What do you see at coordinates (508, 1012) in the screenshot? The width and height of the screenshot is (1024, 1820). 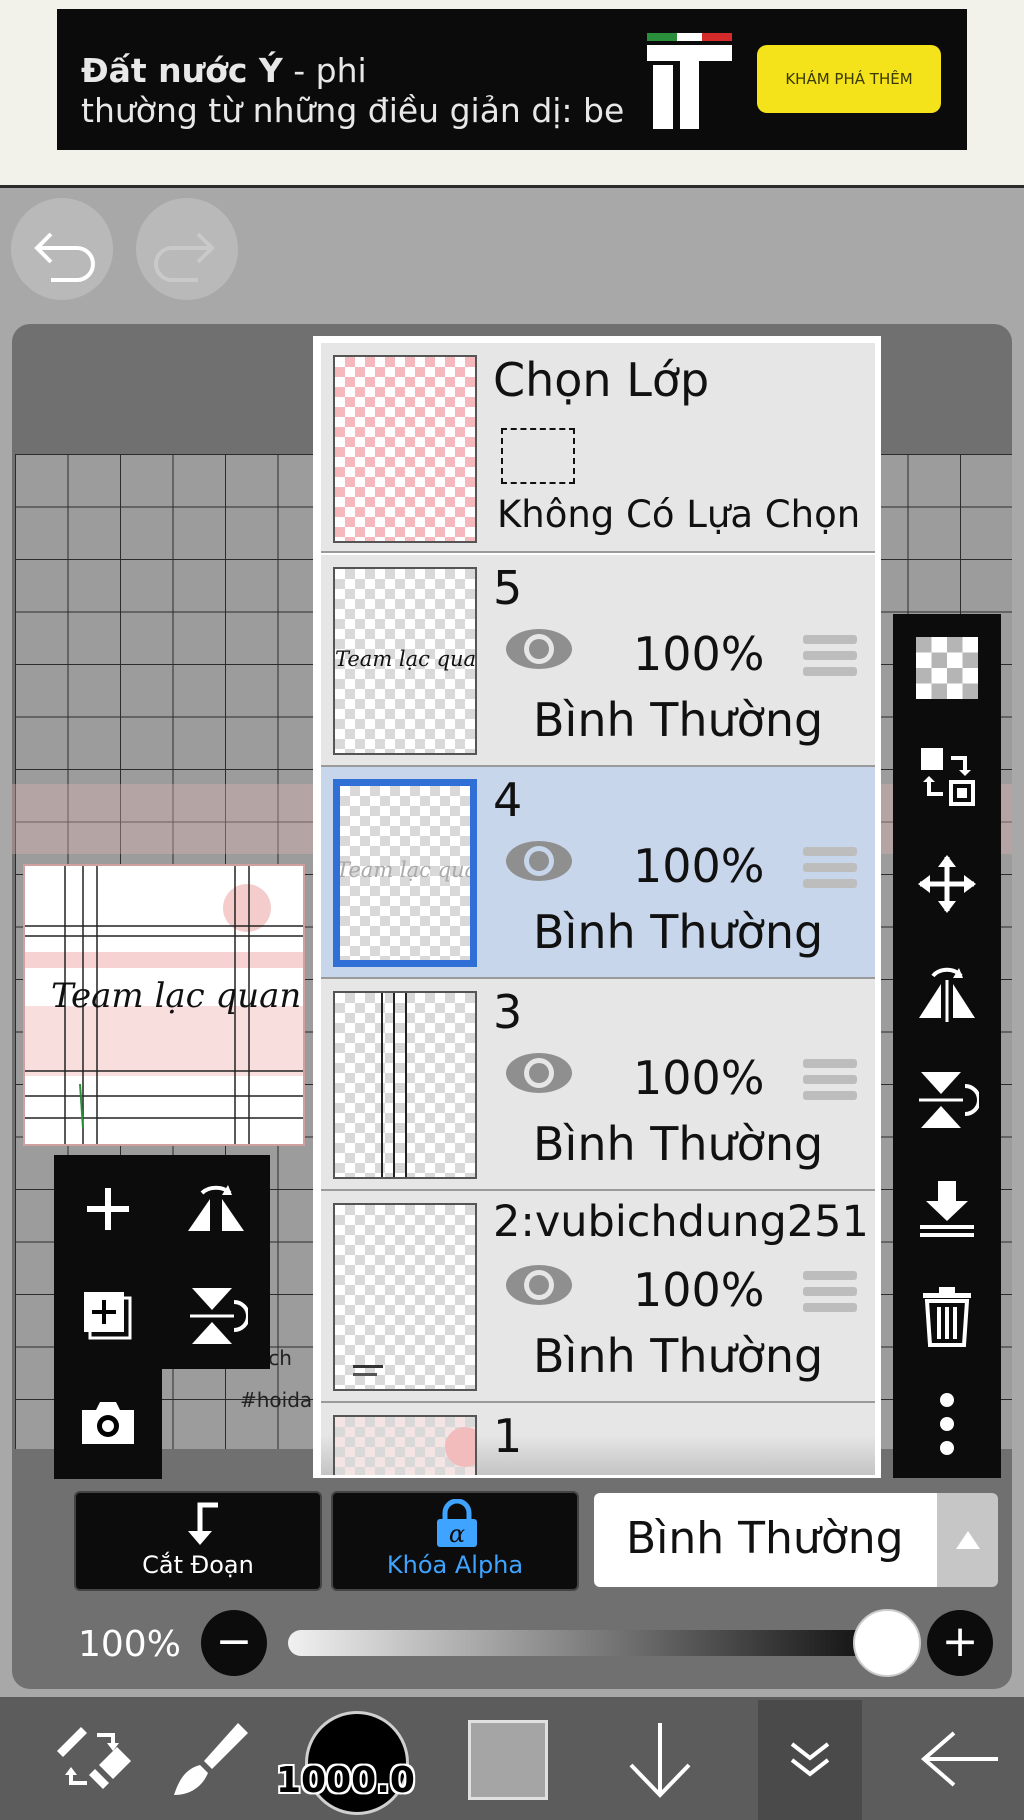 I see `layer-name: 3` at bounding box center [508, 1012].